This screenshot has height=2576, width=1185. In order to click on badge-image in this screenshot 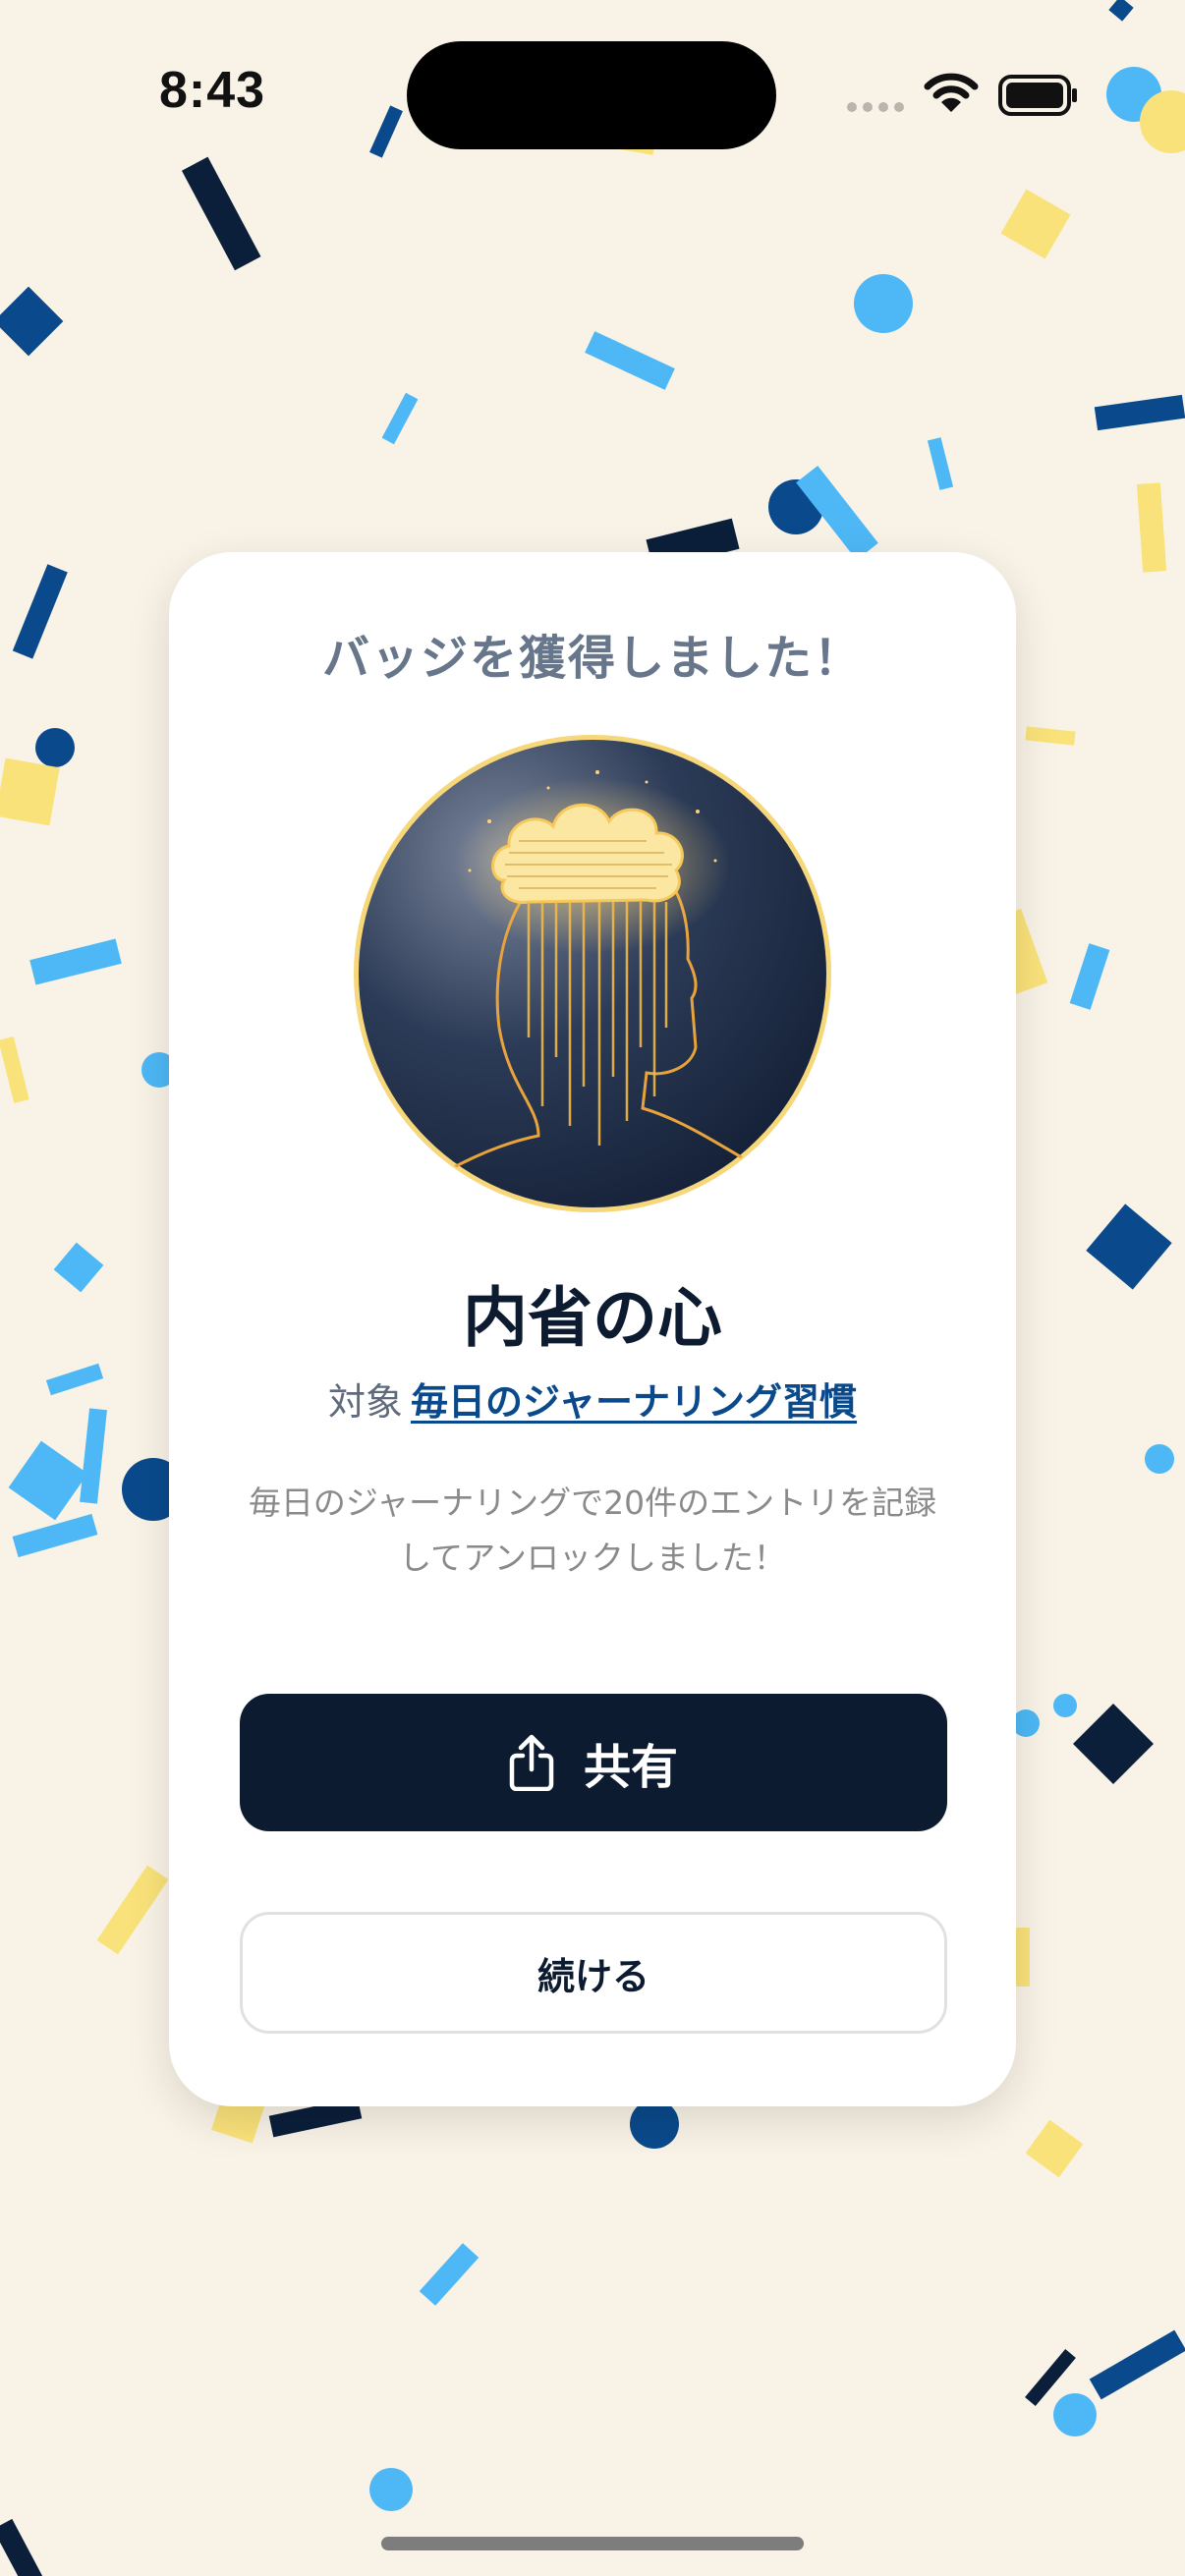, I will do `click(592, 973)`.